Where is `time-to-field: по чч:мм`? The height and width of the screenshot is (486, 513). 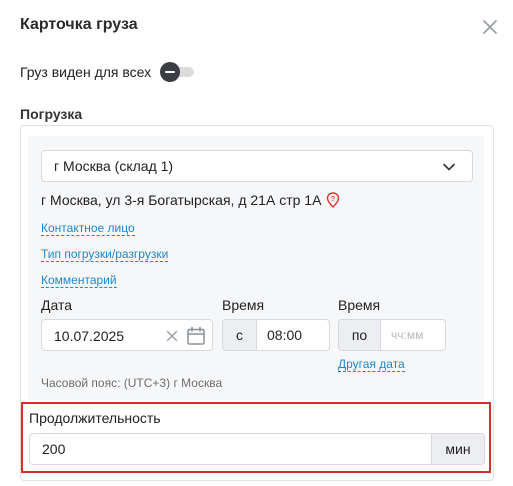
time-to-field: по чч:мм is located at coordinates (392, 335).